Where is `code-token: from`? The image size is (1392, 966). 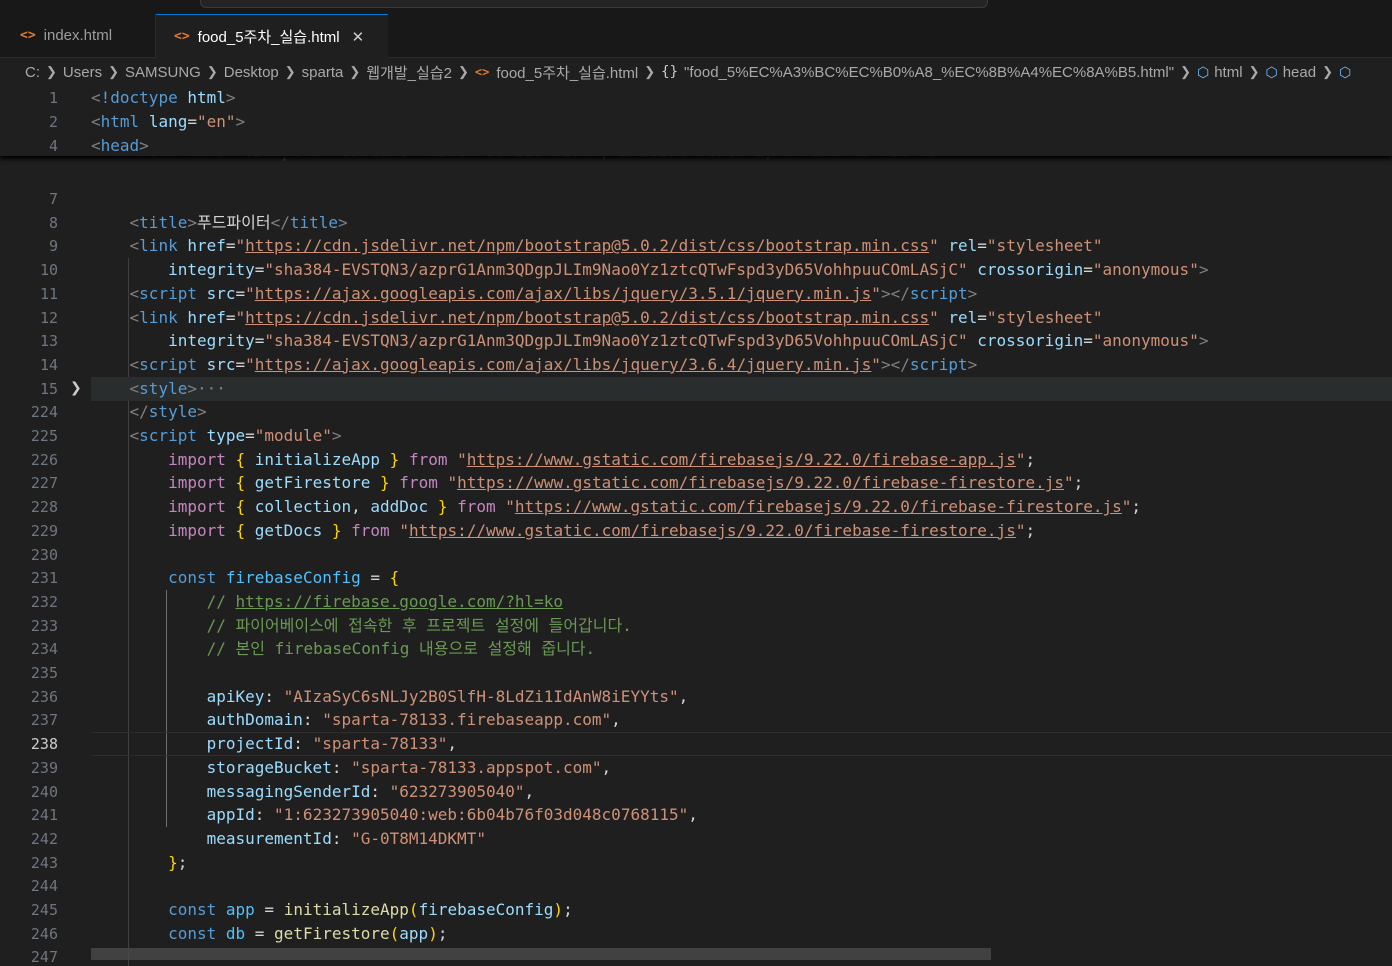 code-token: from is located at coordinates (370, 530).